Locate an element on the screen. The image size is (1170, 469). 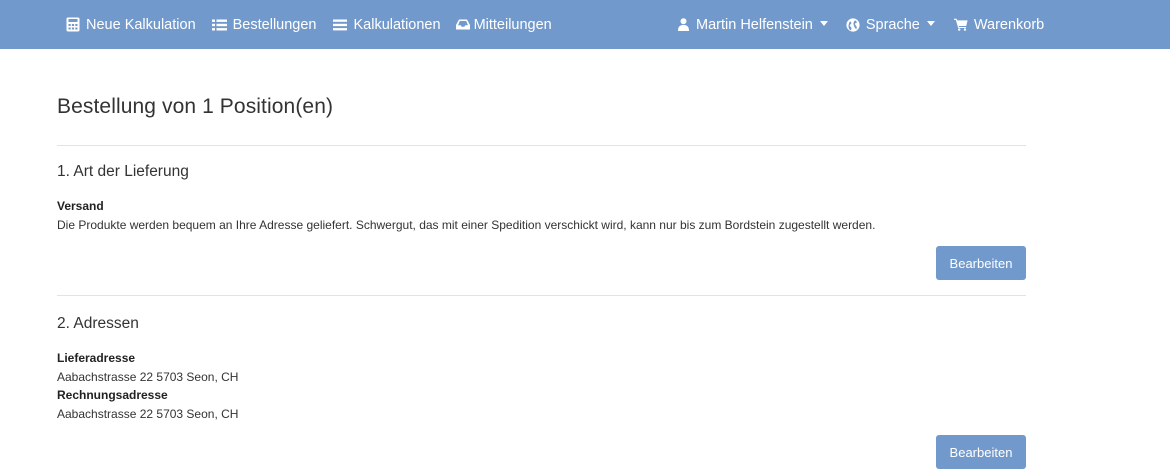
user-icon is located at coordinates (683, 25).